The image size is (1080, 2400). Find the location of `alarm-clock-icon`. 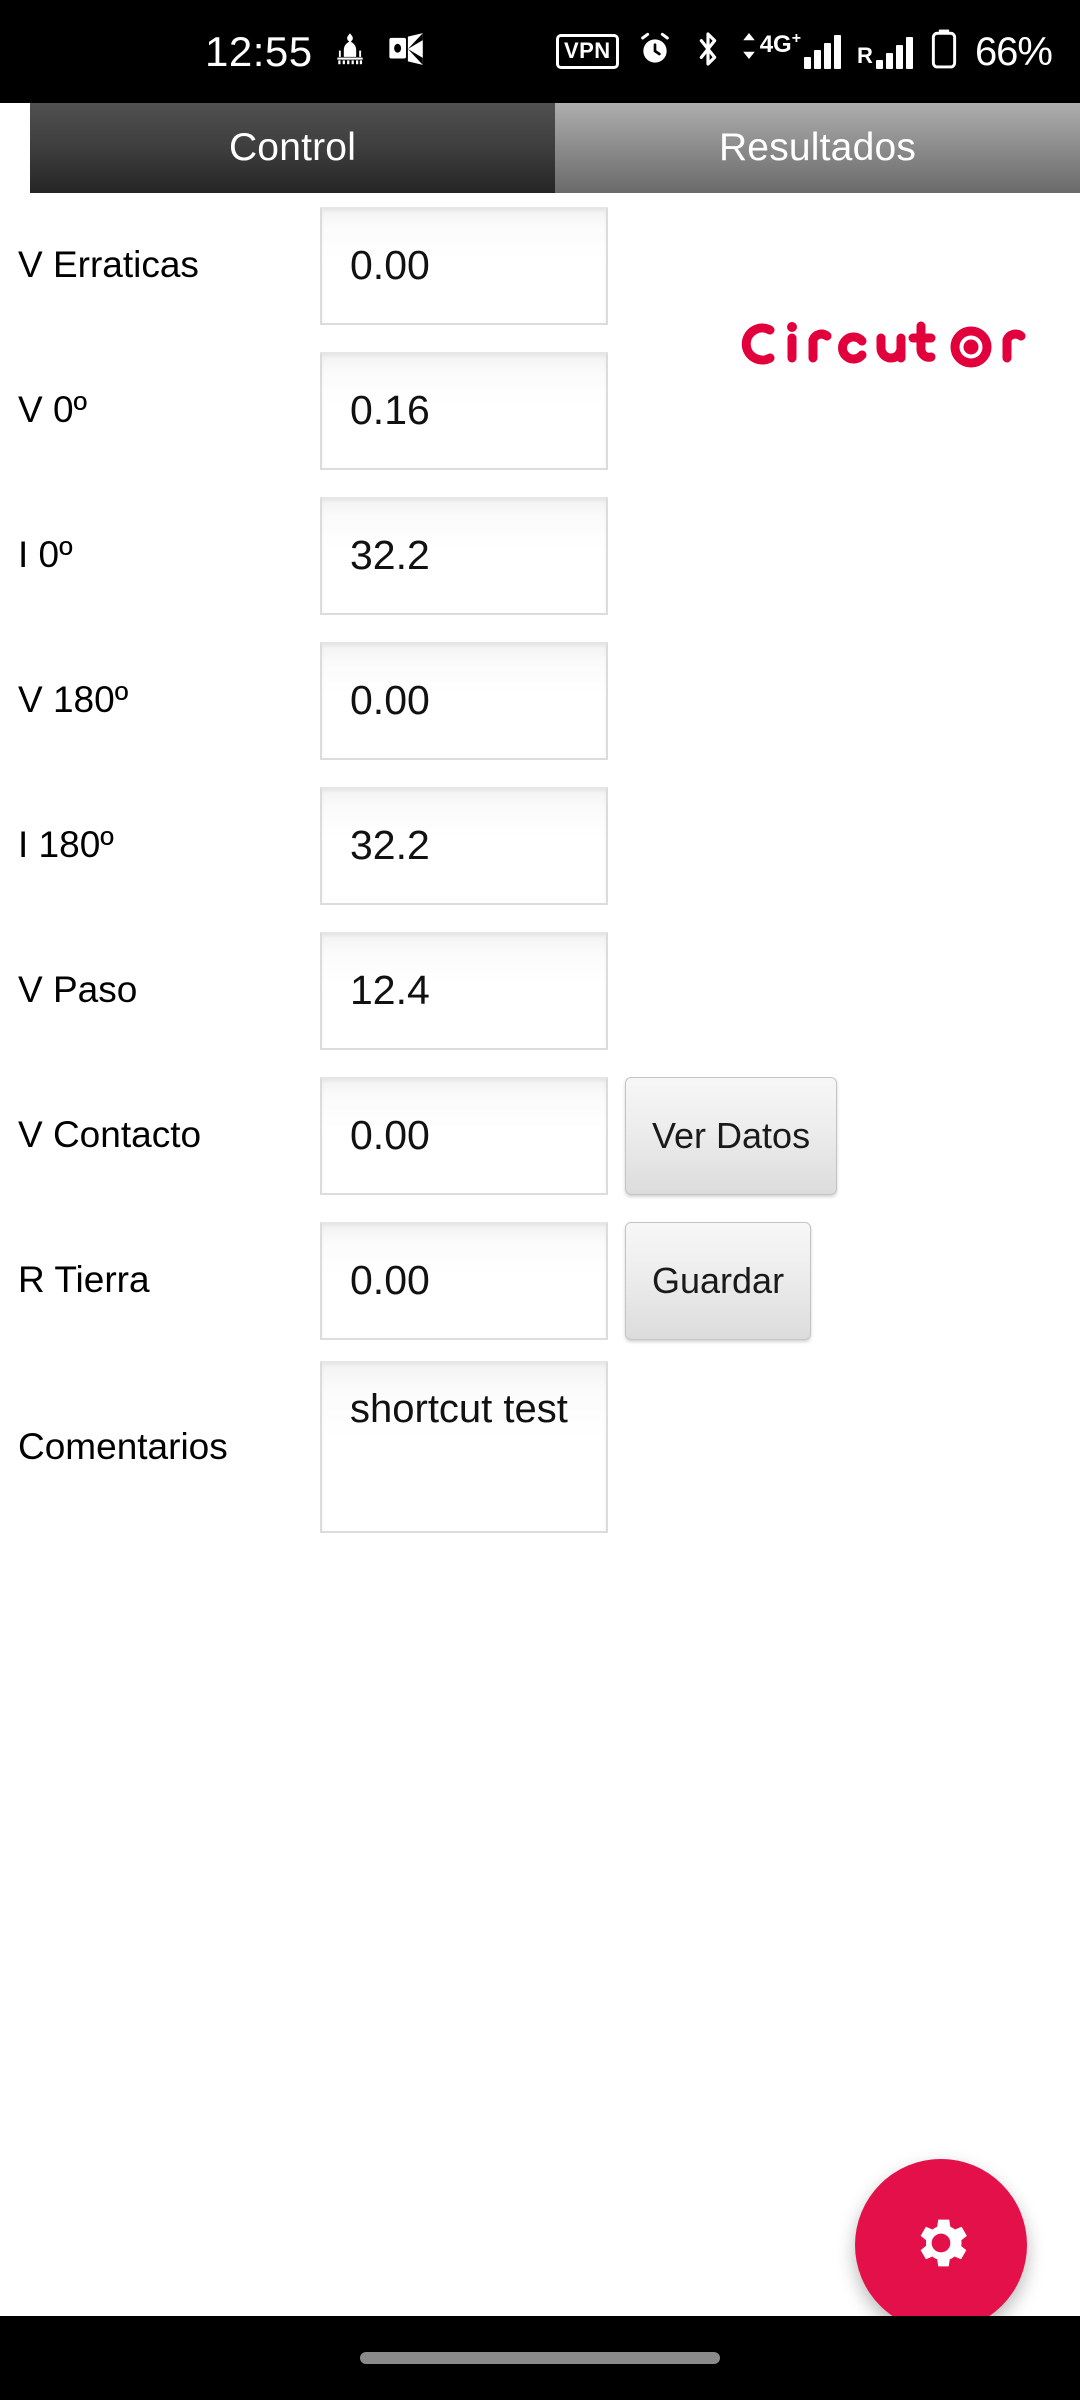

alarm-clock-icon is located at coordinates (655, 51).